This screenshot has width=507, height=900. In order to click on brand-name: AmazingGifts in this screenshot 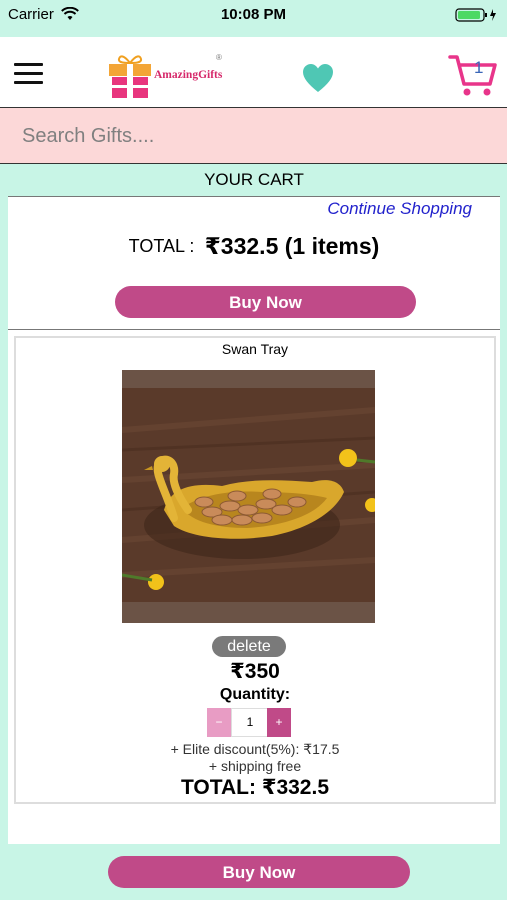, I will do `click(188, 75)`.